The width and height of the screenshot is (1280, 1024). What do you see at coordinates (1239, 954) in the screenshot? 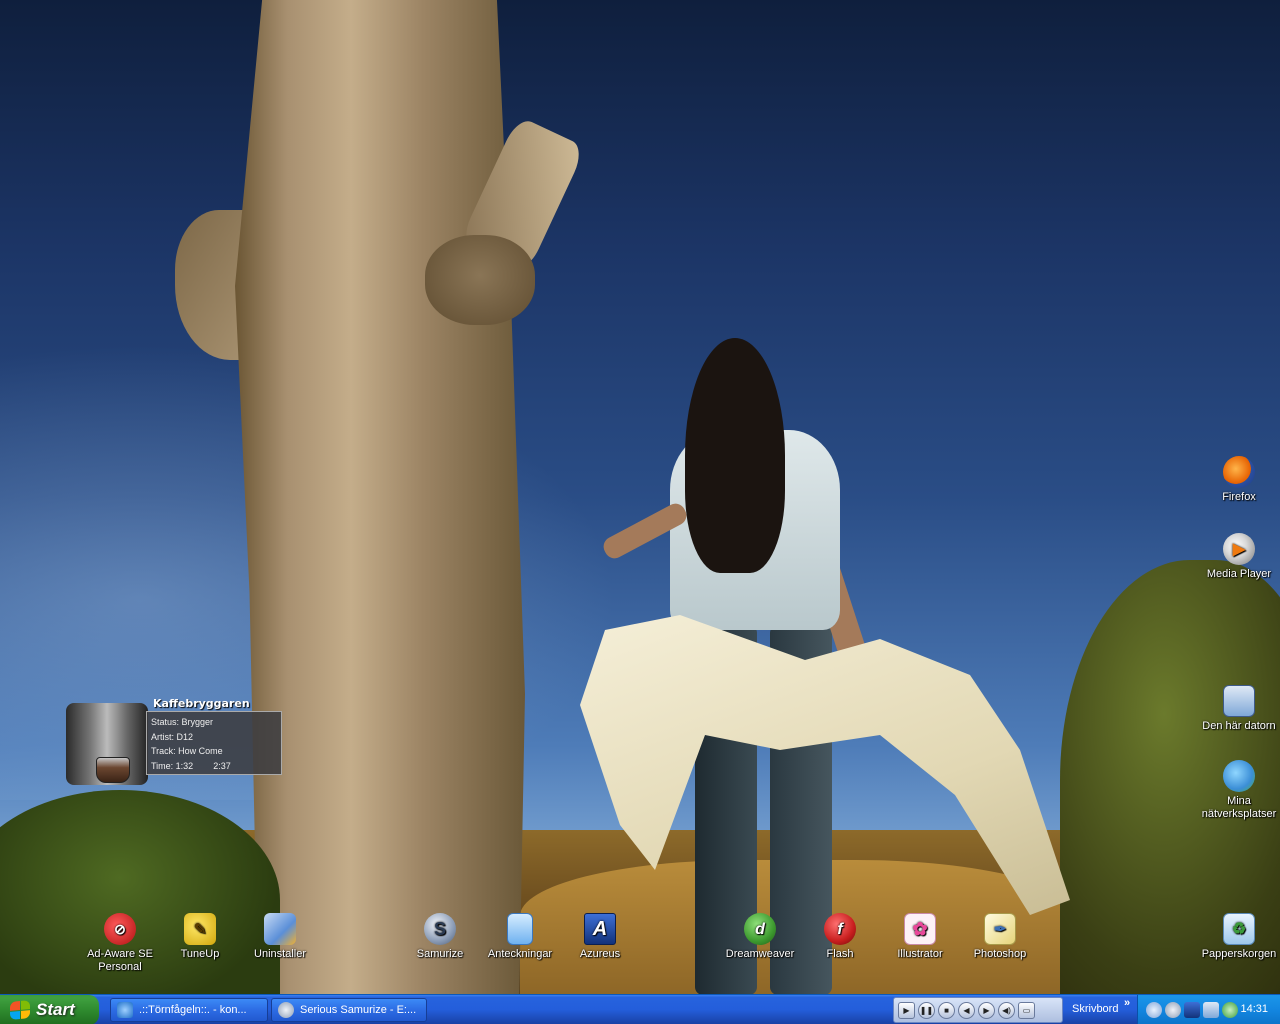
I see `desktop-icon-label: Papperskorgen` at bounding box center [1239, 954].